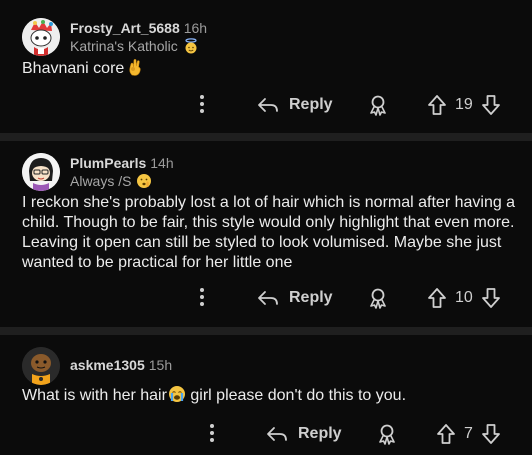  Describe the element at coordinates (144, 182) in the screenshot. I see `shushing-face-emoji-icon` at that location.